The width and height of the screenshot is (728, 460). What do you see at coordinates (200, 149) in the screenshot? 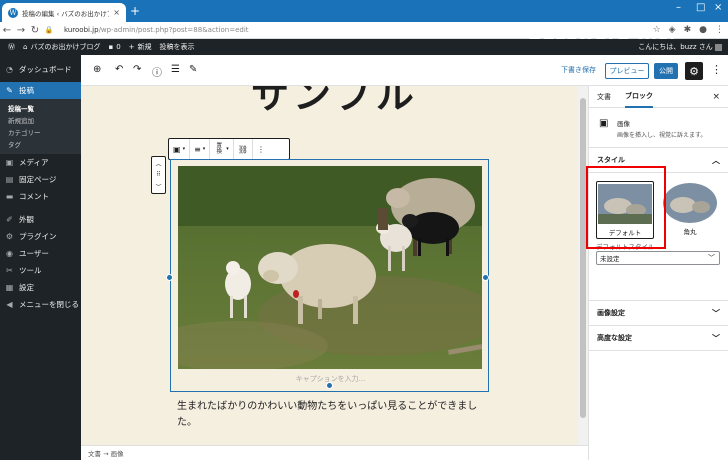
I see `align-button: ≡ ▾` at bounding box center [200, 149].